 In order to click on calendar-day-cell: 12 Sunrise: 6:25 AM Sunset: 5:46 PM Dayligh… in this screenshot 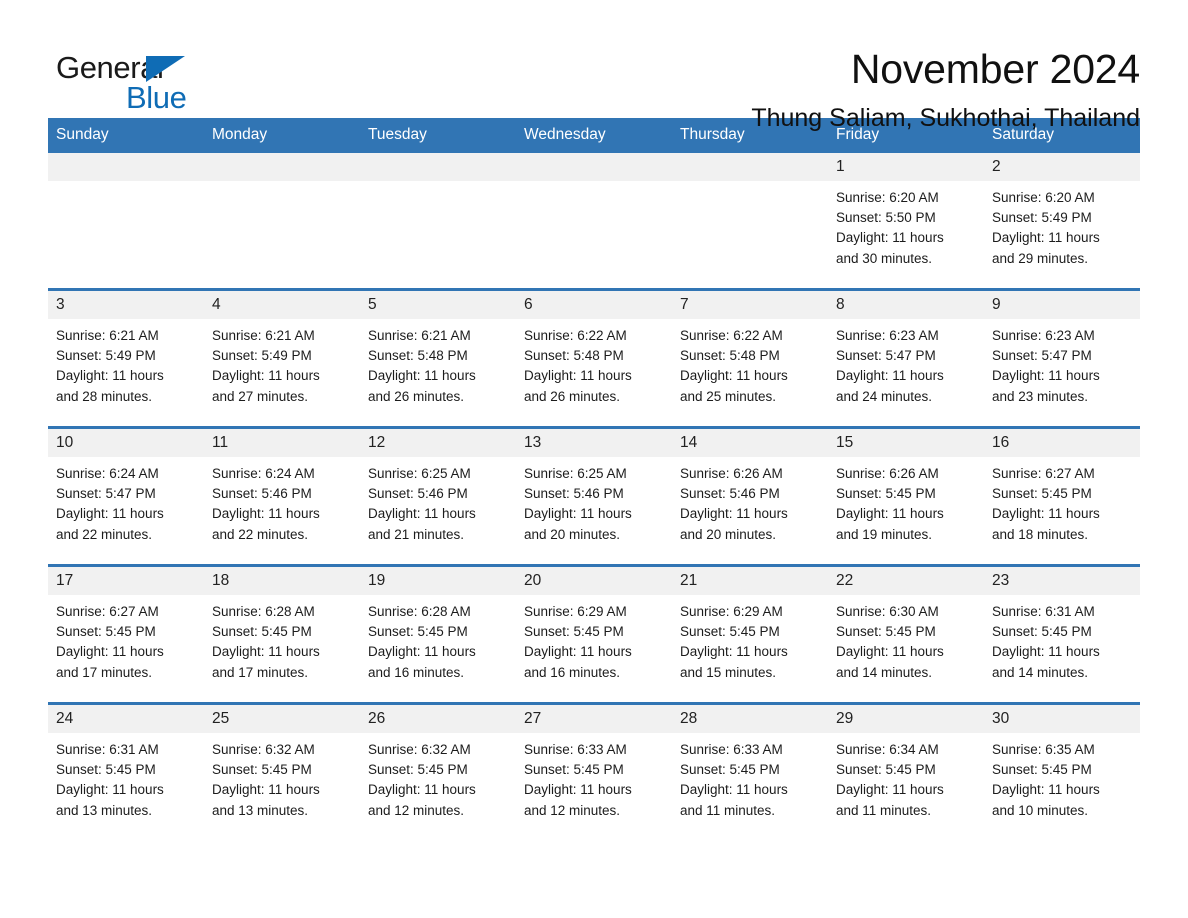, I will do `click(438, 496)`.